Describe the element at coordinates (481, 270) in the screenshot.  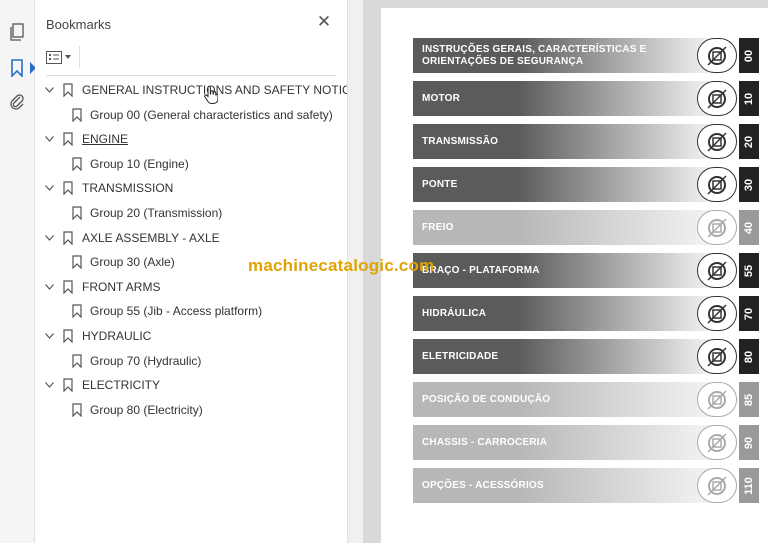
I see `section-label: BRAÇO - PLATAFORMA` at that location.